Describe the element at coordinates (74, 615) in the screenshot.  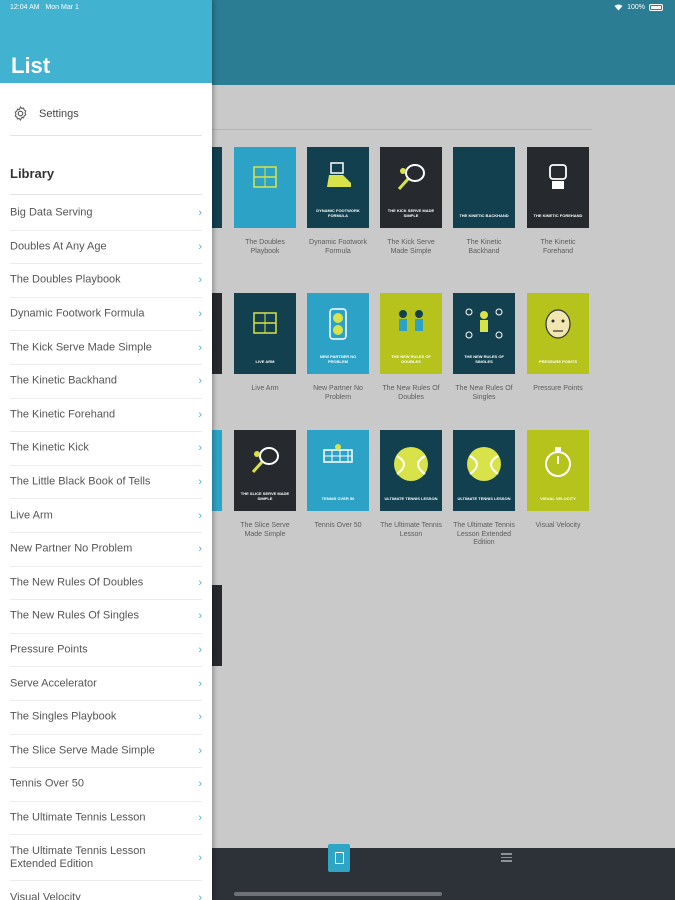
I see `library-item-label: The New Rules Of Singles` at that location.